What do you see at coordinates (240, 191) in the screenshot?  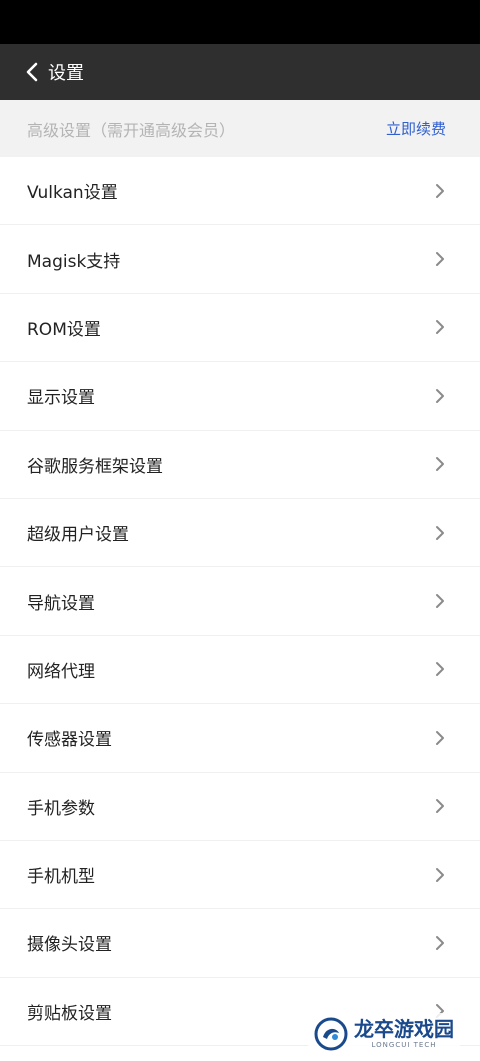 I see `list-item-vulkan: Vulkan设置` at bounding box center [240, 191].